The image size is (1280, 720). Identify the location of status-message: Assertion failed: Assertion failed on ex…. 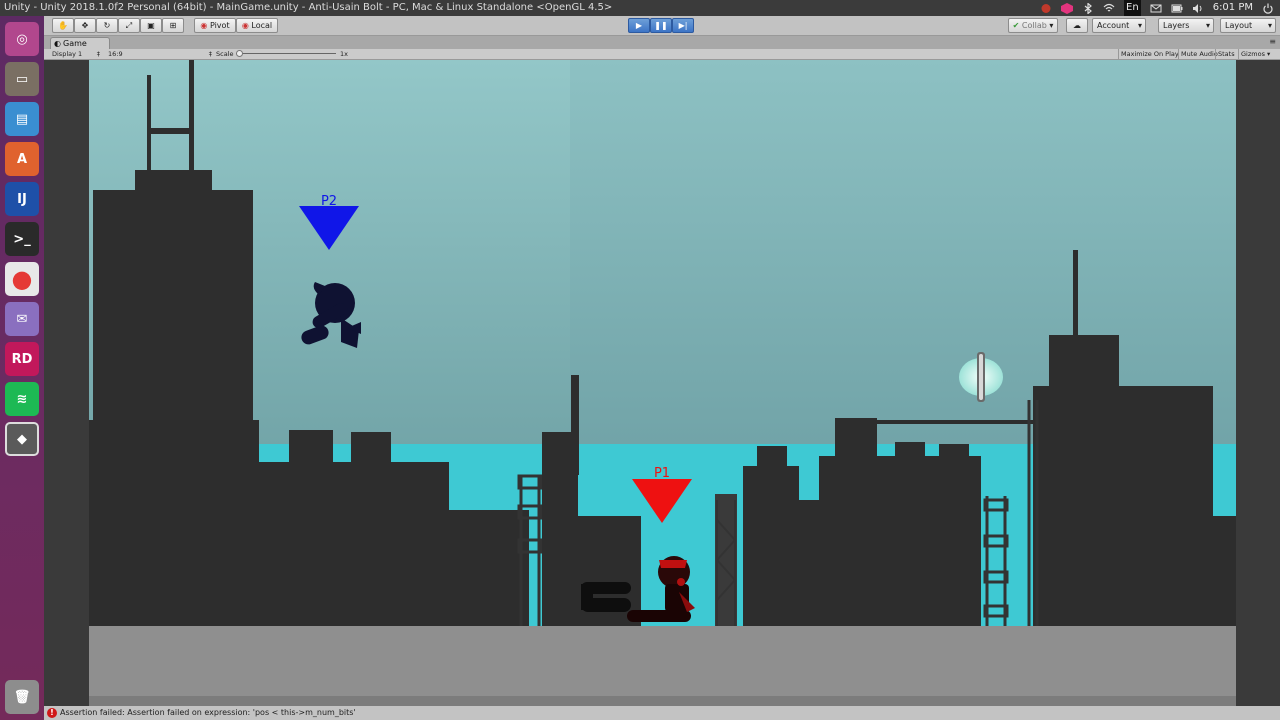
(208, 712).